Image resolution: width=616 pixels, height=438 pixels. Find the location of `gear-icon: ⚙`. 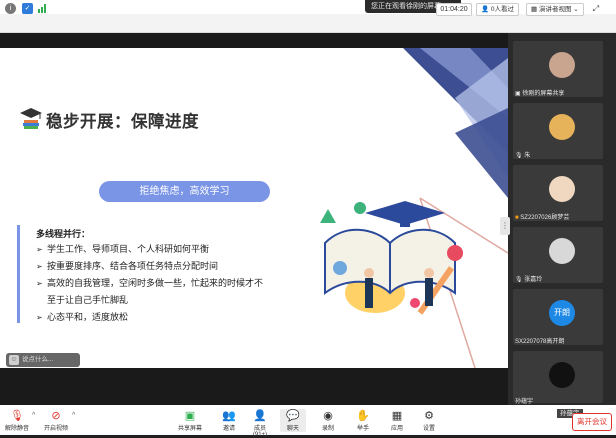

gear-icon: ⚙ is located at coordinates (429, 416).